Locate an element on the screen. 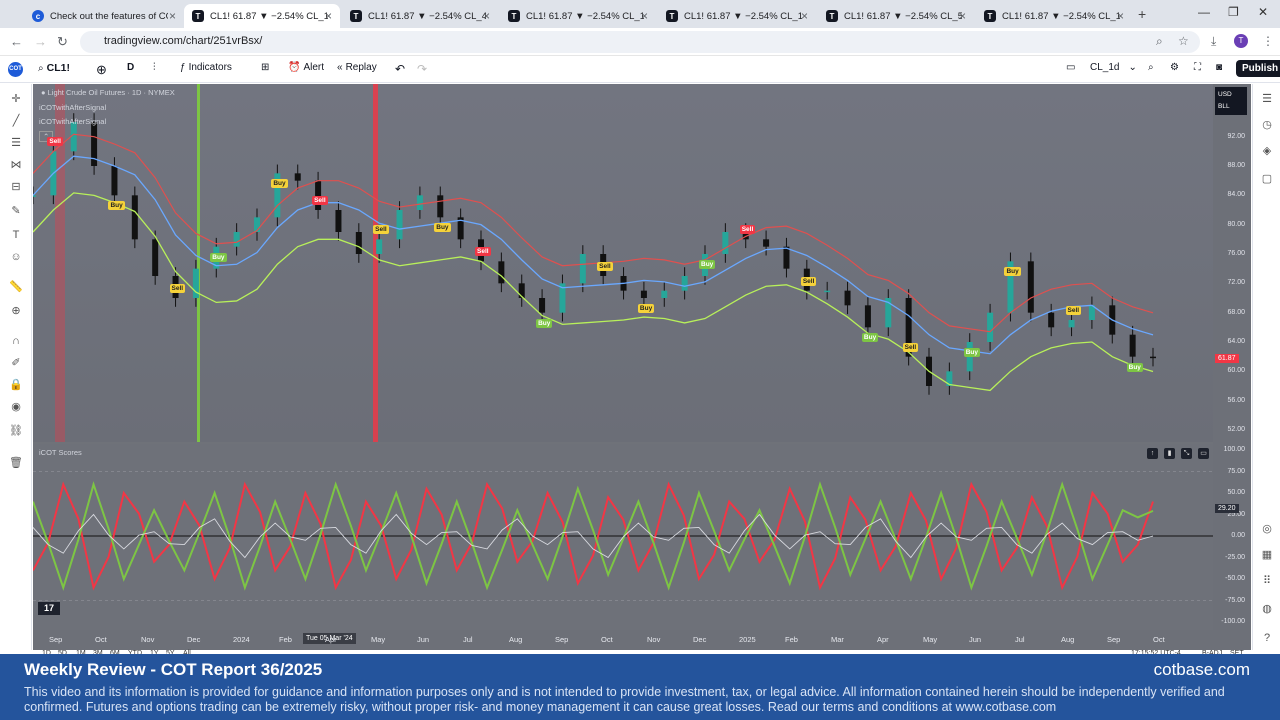 The image size is (1280, 720). calendar-icon: ▦ is located at coordinates (1267, 555).